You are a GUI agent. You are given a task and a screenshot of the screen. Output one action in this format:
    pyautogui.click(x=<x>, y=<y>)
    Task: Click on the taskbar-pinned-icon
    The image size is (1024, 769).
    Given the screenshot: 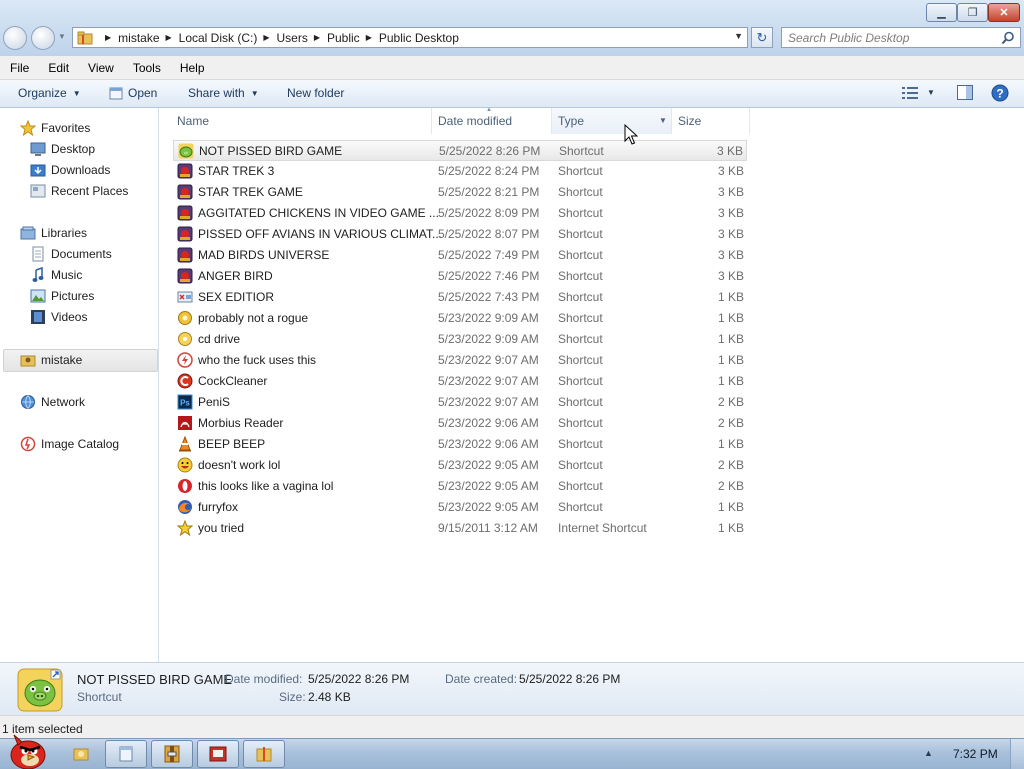 What is the action you would take?
    pyautogui.click(x=81, y=754)
    